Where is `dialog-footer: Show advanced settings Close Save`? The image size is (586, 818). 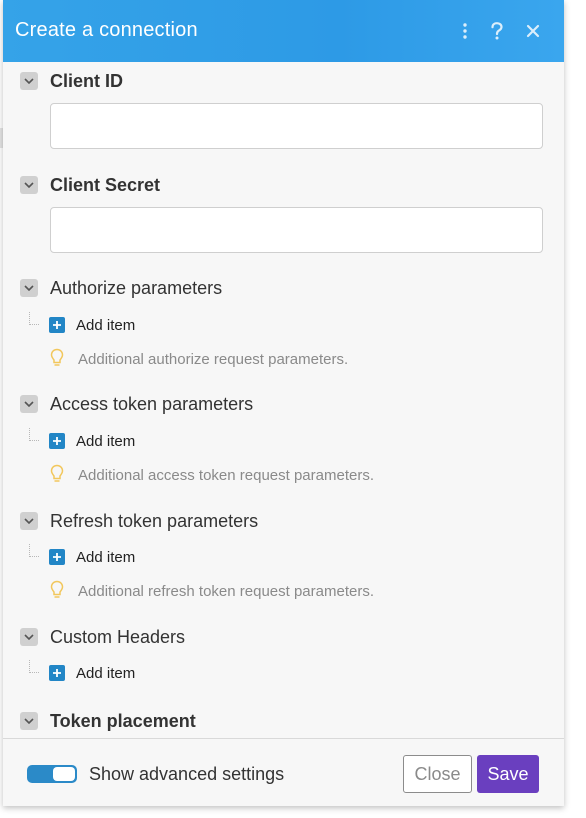
dialog-footer: Show advanced settings Close Save is located at coordinates (283, 772).